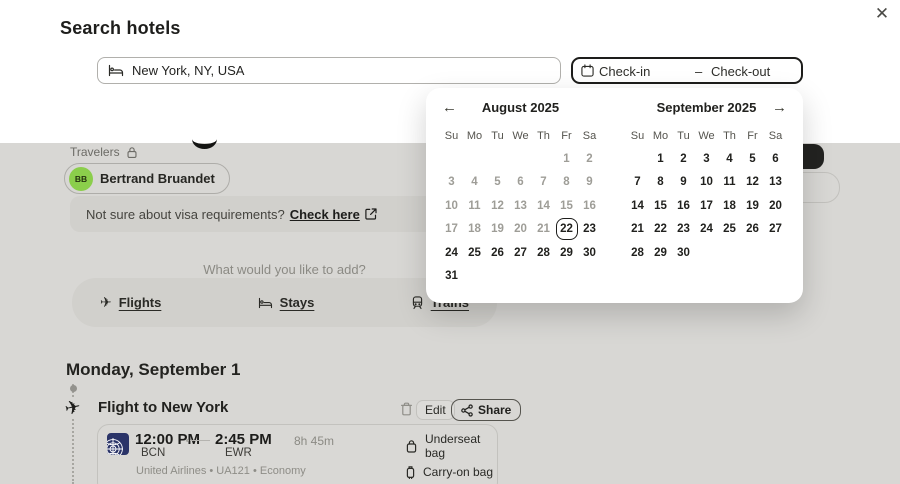 The width and height of the screenshot is (900, 484). I want to click on modal-title: Search hotels, so click(120, 28).